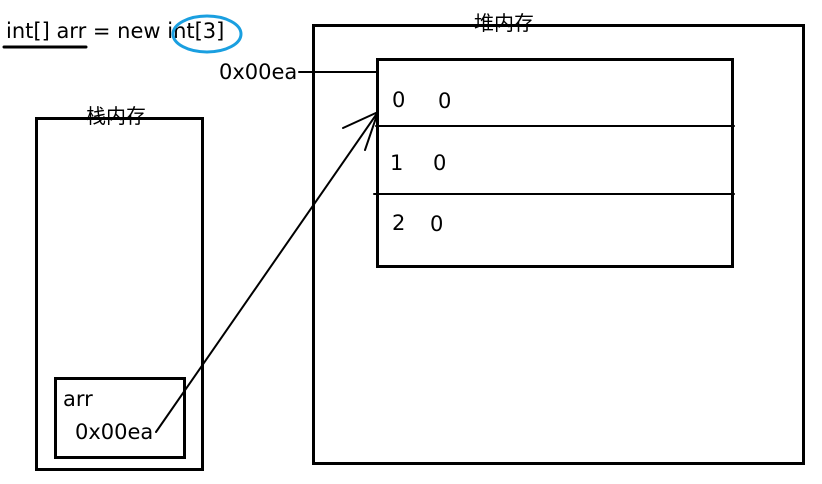 This screenshot has width=822, height=484. I want to click on reference-arrowhead, so click(360, 131).